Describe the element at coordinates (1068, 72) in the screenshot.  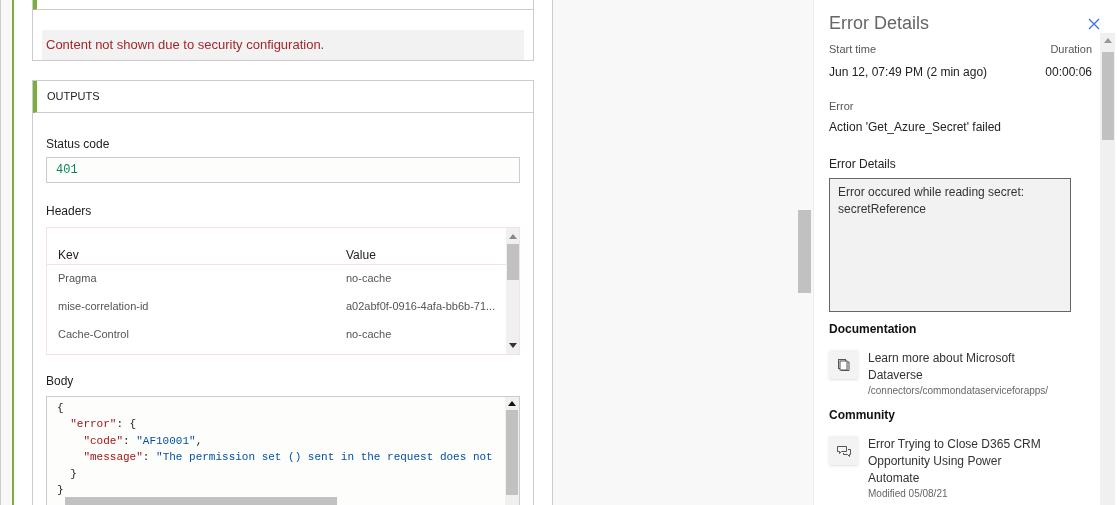
I see `duration: 00:00:06` at that location.